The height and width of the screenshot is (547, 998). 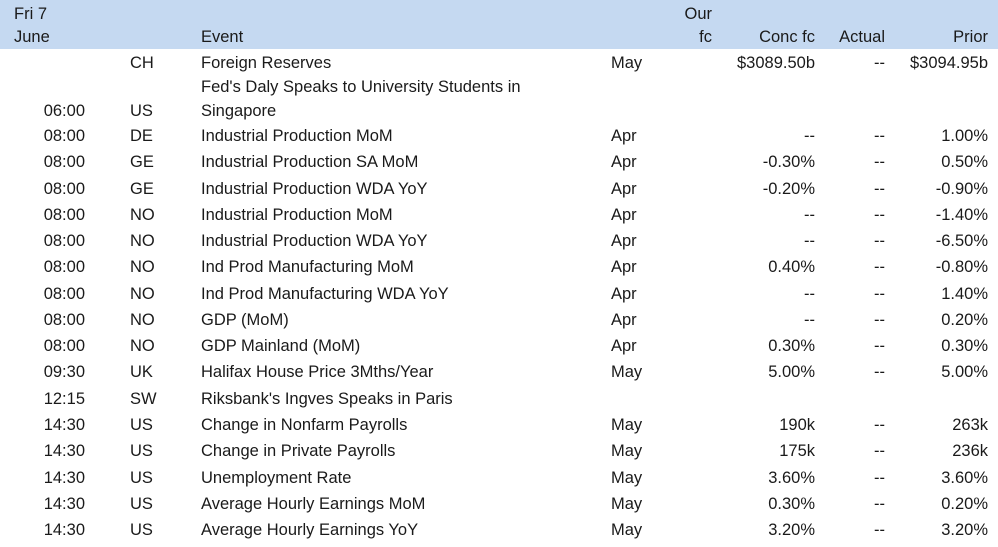 I want to click on prior-cell: 3.60%, so click(x=964, y=478).